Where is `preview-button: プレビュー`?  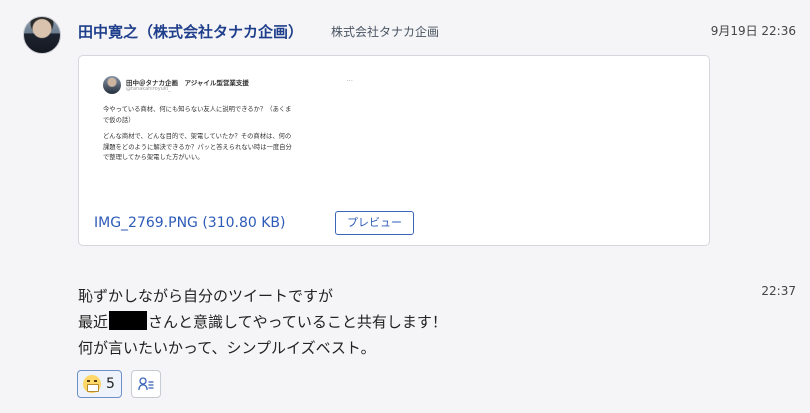 preview-button: プレビュー is located at coordinates (374, 223).